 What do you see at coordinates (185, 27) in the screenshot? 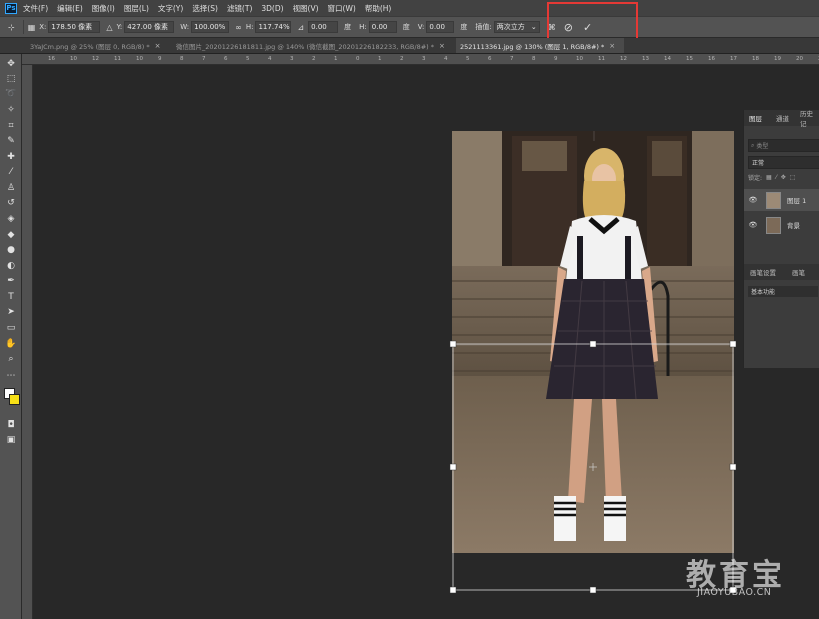
I see `w-label: W:` at bounding box center [185, 27].